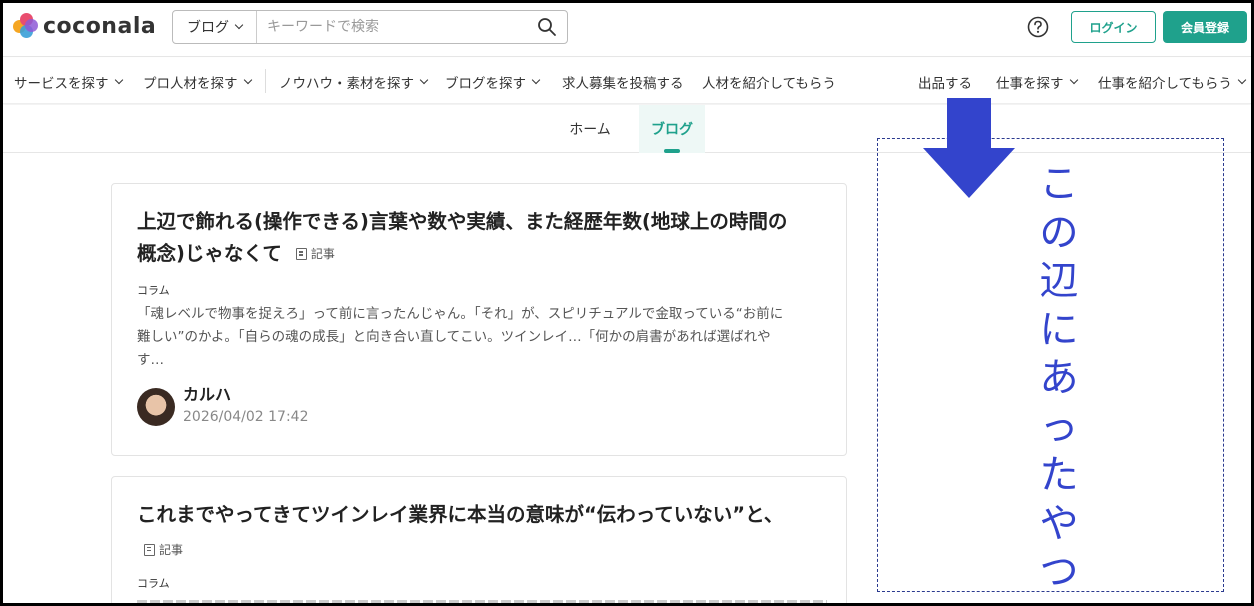  I want to click on annotation-text: この辺にあったやつ, so click(1059, 379).